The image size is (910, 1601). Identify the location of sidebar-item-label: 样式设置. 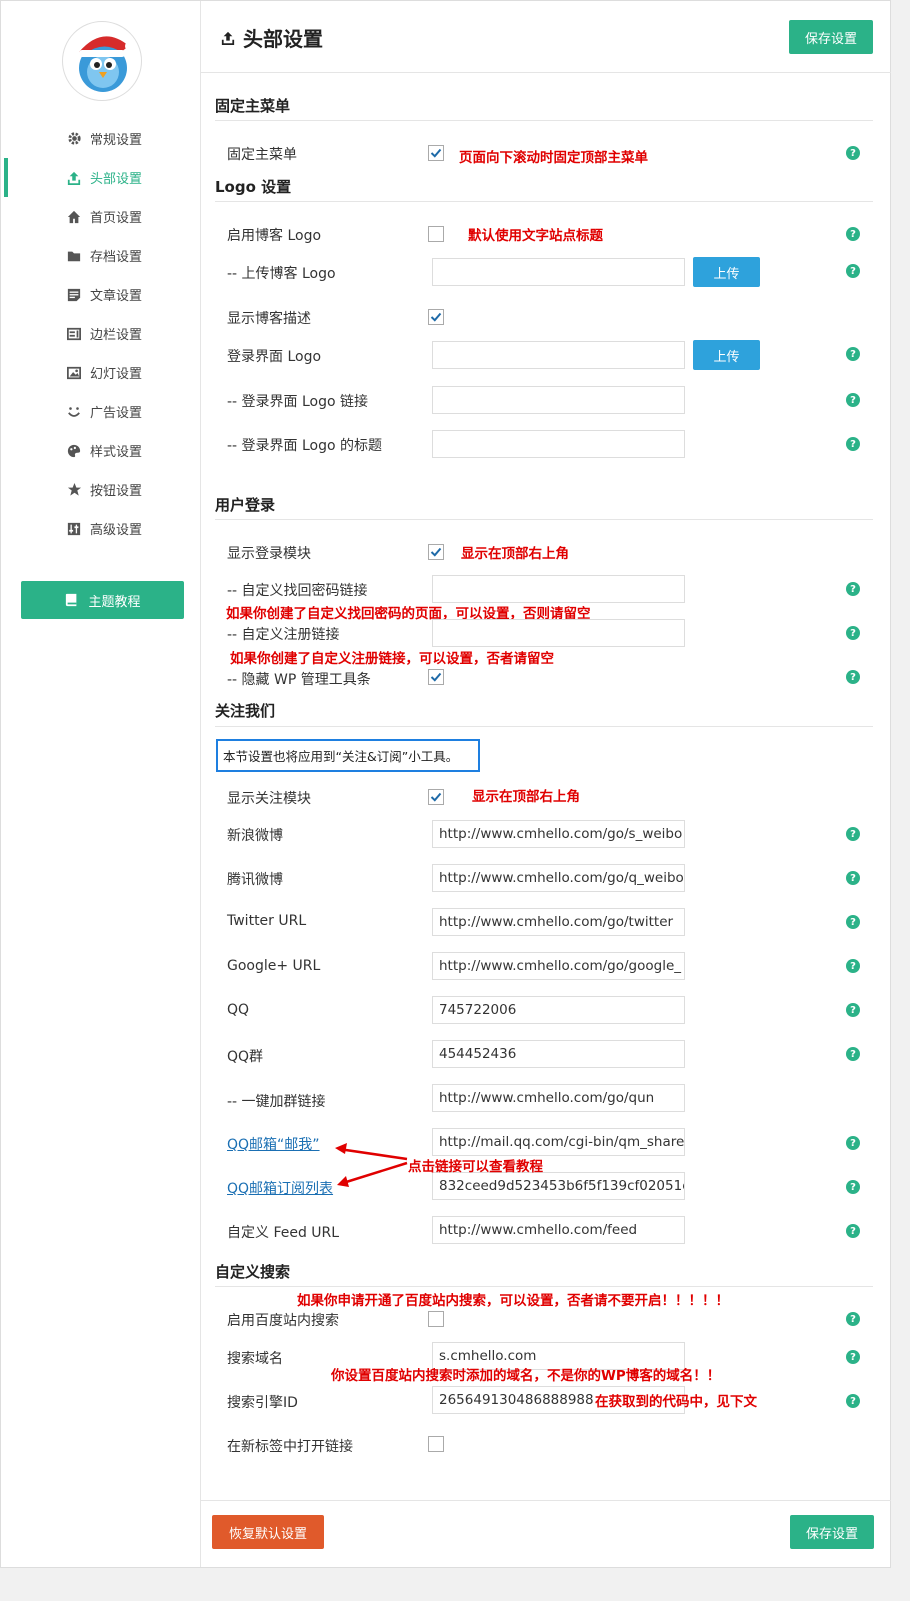
(116, 452).